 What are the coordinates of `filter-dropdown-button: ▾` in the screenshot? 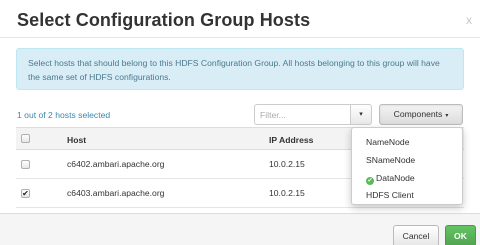 It's located at (361, 114).